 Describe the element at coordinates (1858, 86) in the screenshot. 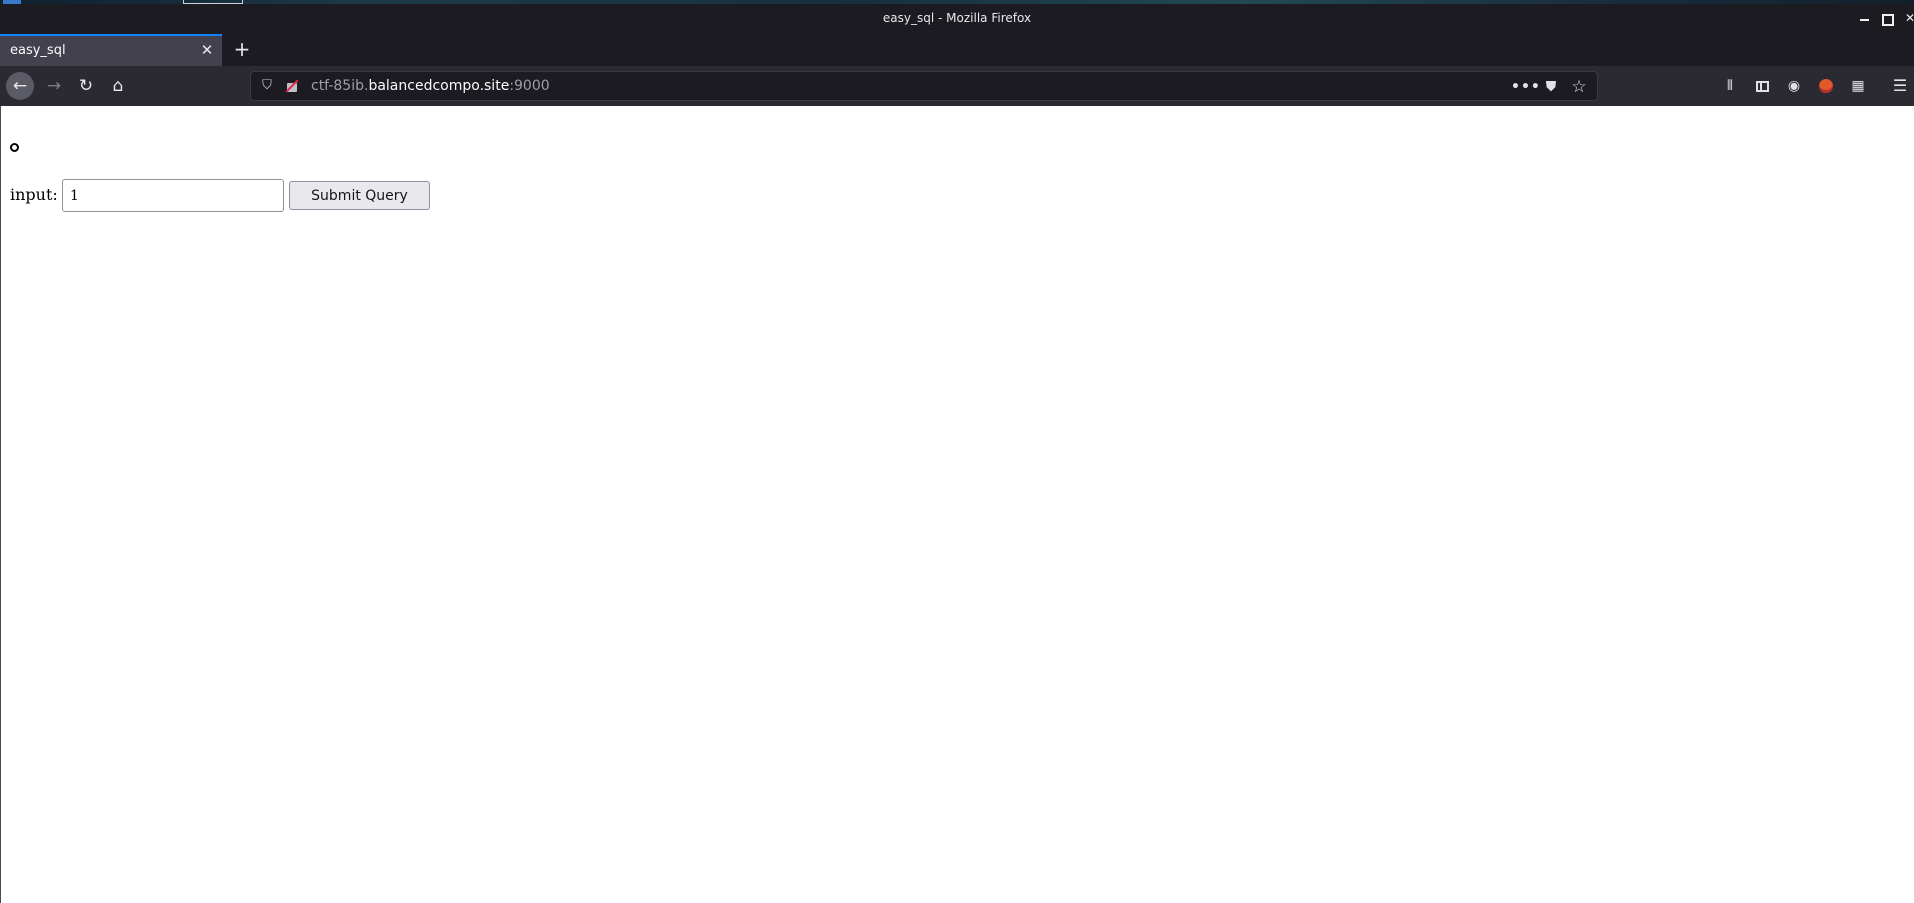

I see `extensions-grid-icon: ▦` at that location.